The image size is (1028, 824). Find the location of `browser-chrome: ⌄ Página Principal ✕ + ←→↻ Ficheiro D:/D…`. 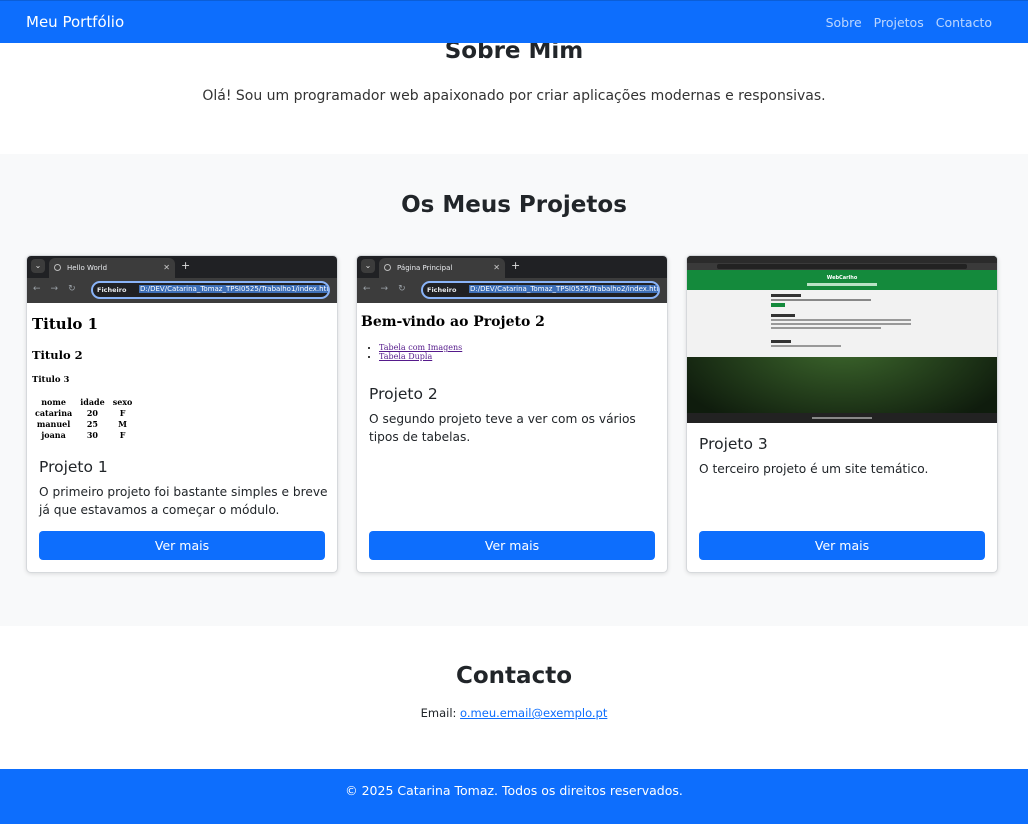

browser-chrome: ⌄ Página Principal ✕ + ←→↻ Ficheiro D:/D… is located at coordinates (512, 279).